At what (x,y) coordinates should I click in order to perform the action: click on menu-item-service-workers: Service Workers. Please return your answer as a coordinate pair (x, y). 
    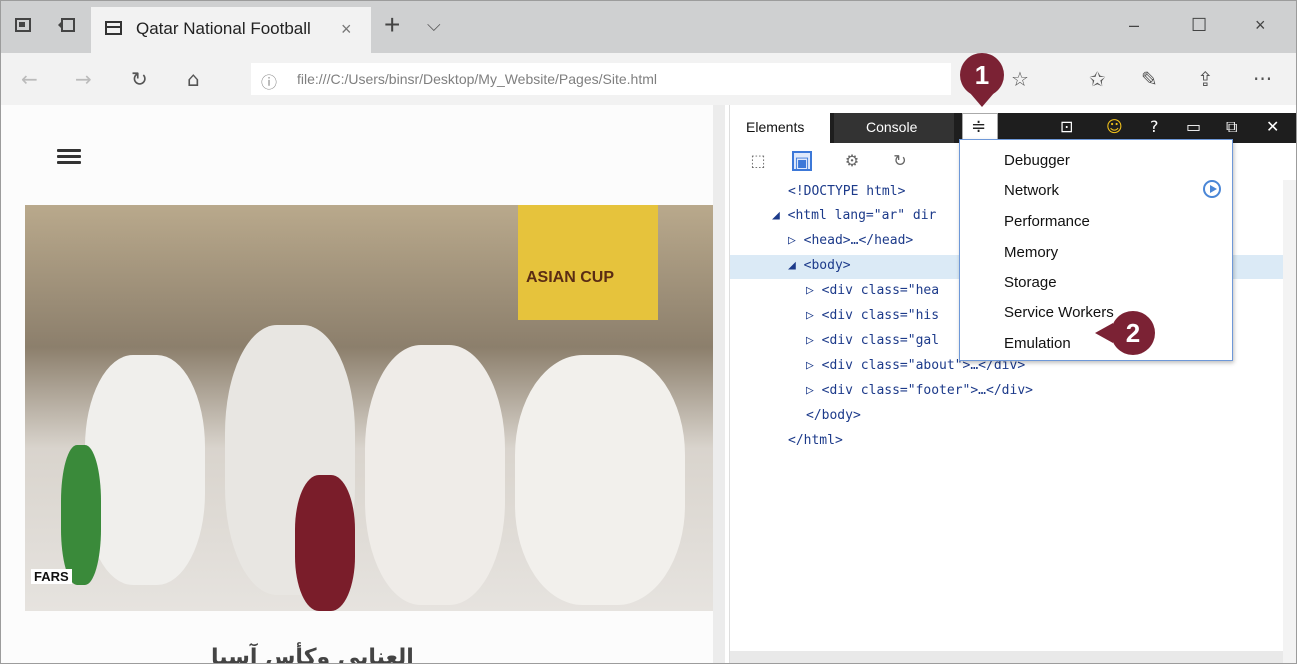
    Looking at the image, I should click on (1059, 312).